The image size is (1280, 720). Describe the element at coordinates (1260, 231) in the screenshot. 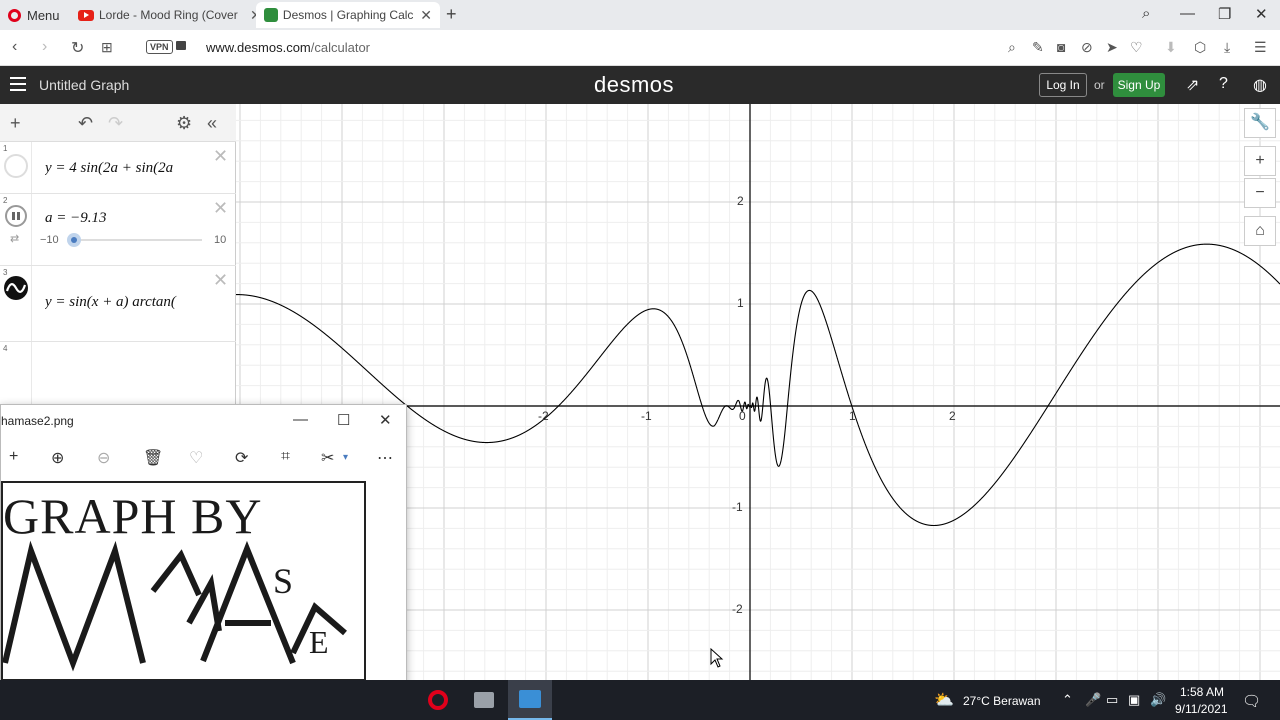

I see `home-icon: ⌂` at that location.